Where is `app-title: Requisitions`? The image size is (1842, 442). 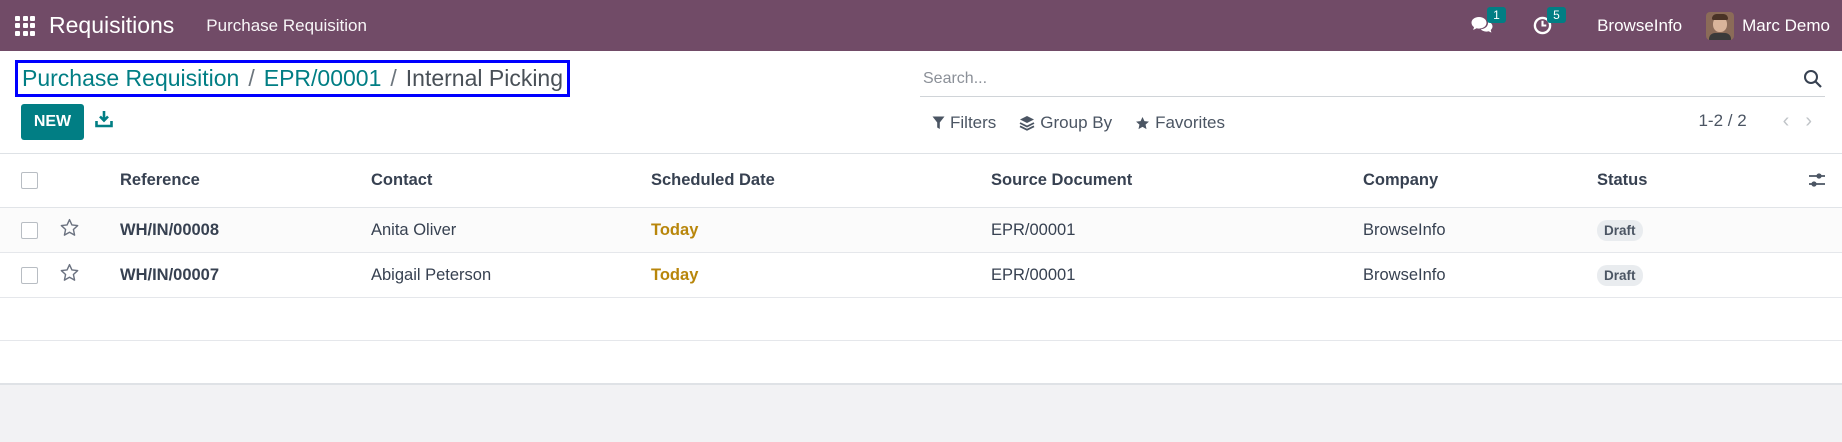
app-title: Requisitions is located at coordinates (111, 25).